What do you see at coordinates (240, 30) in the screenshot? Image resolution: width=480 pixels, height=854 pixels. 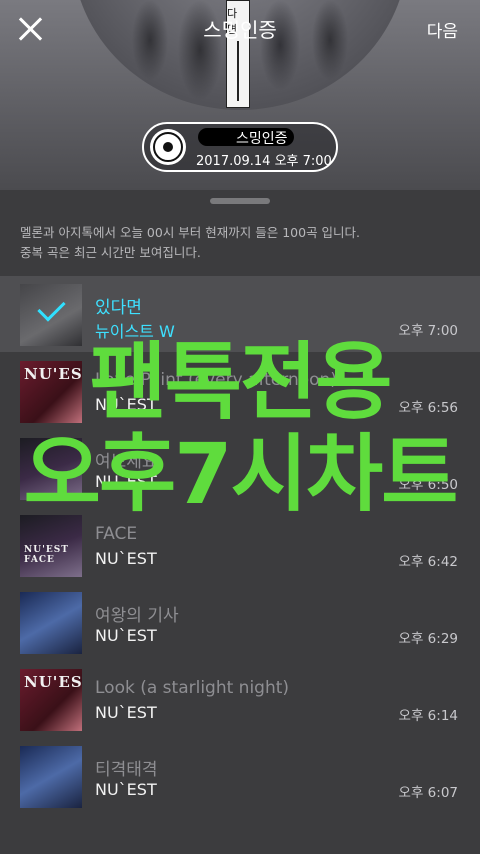 I see `page-title: 스밍인증` at bounding box center [240, 30].